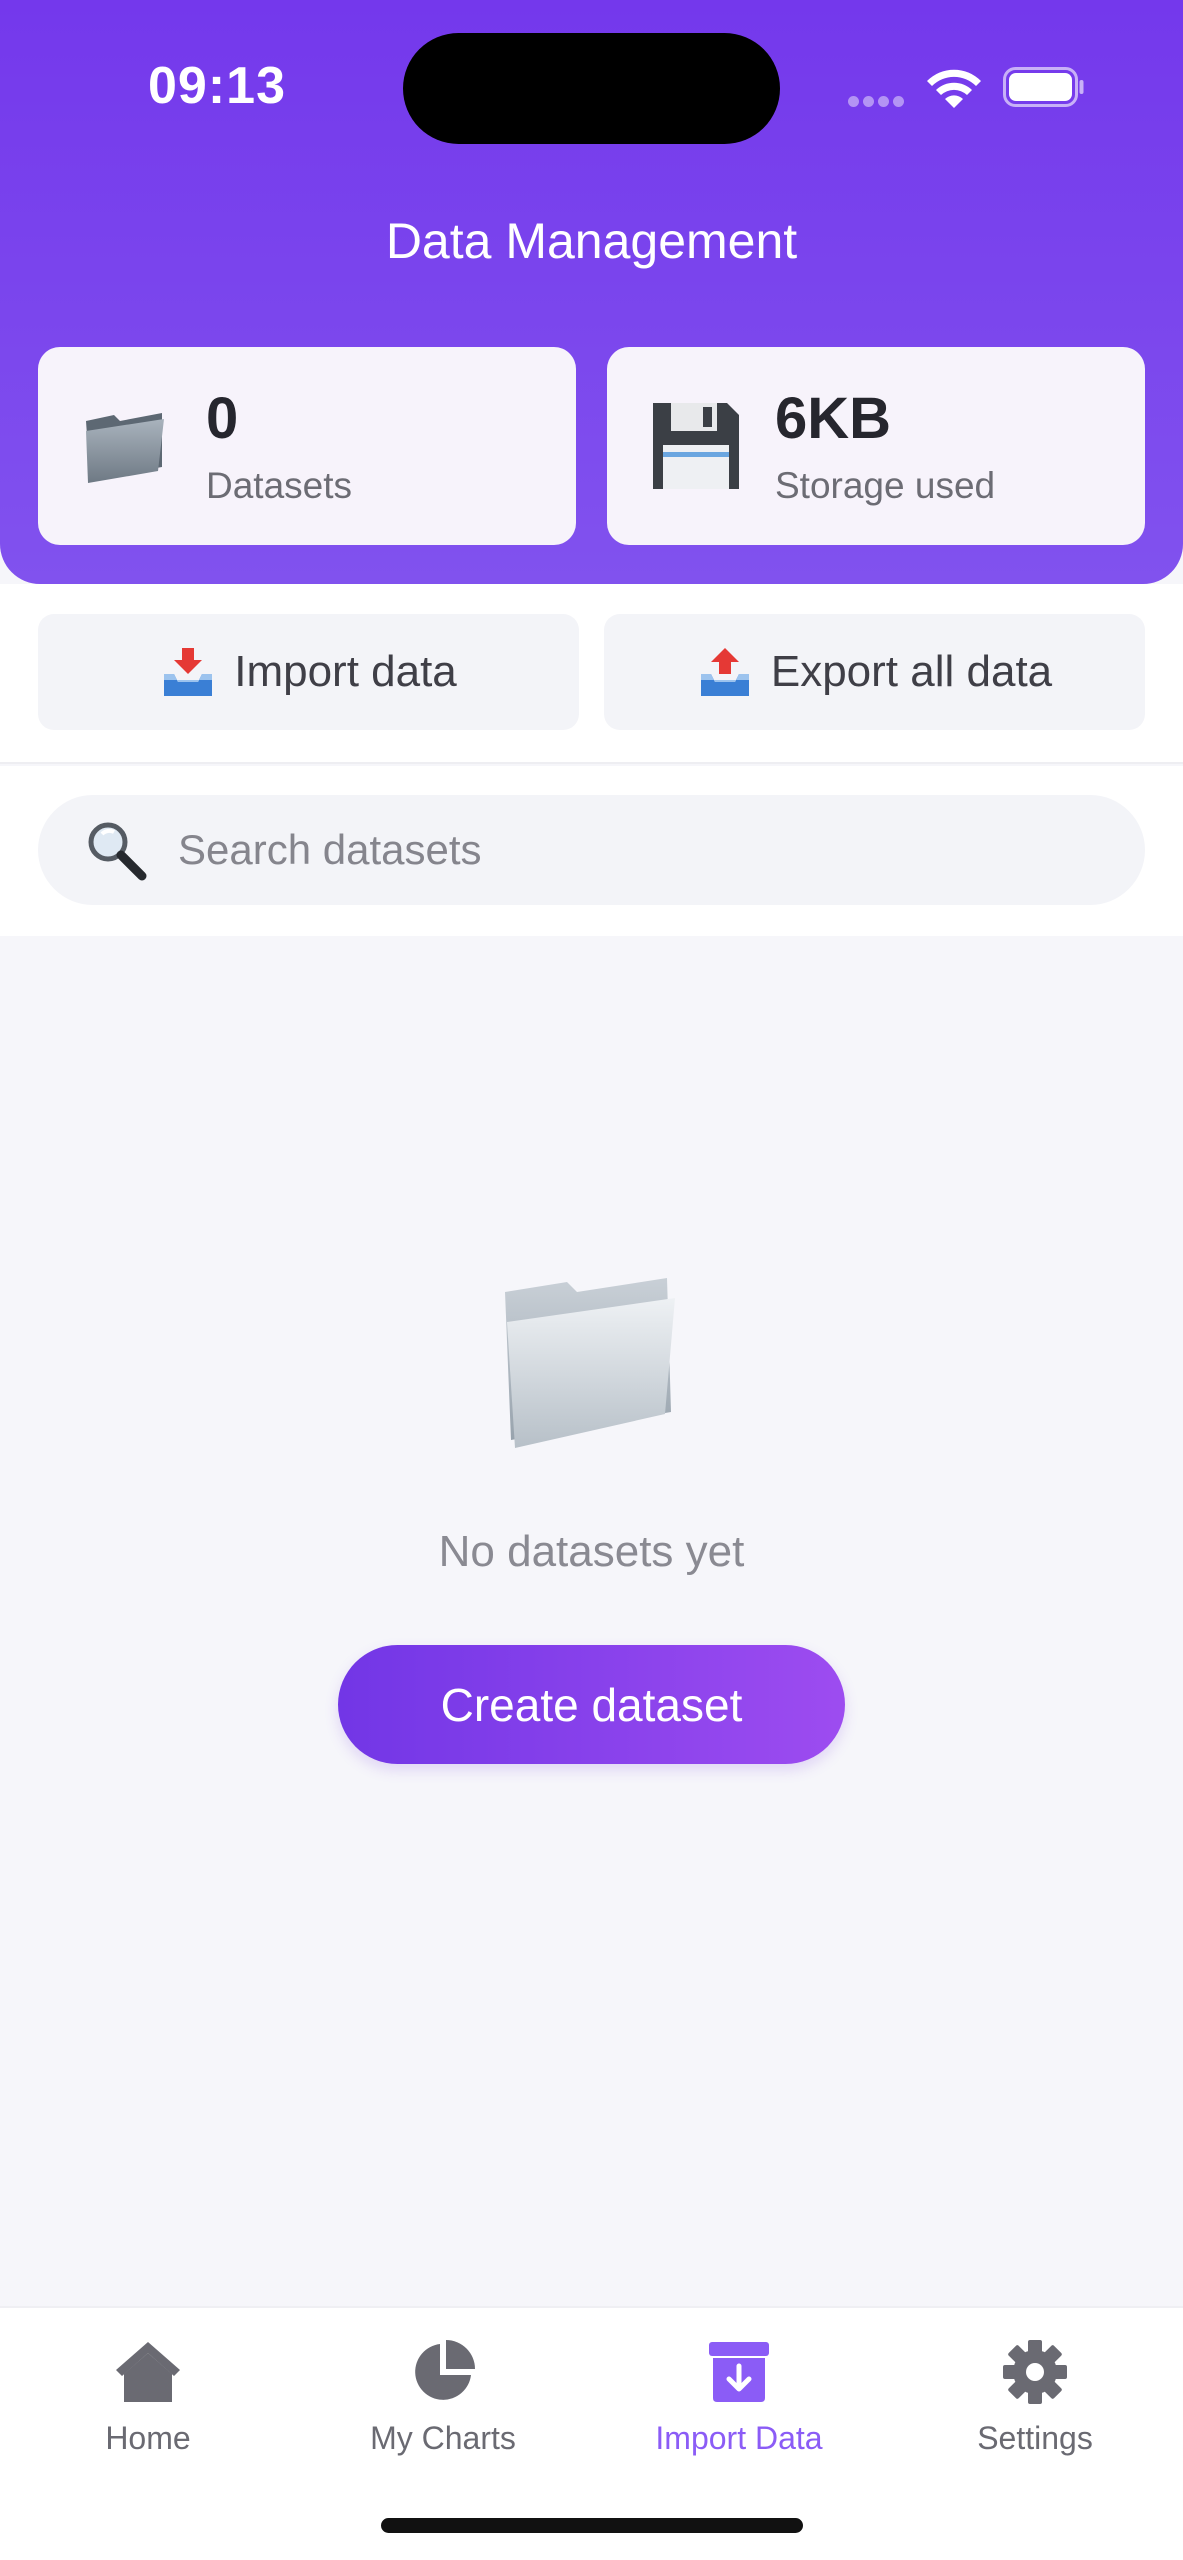 Image resolution: width=1183 pixels, height=2560 pixels. What do you see at coordinates (638, 850) in the screenshot?
I see `search-input` at bounding box center [638, 850].